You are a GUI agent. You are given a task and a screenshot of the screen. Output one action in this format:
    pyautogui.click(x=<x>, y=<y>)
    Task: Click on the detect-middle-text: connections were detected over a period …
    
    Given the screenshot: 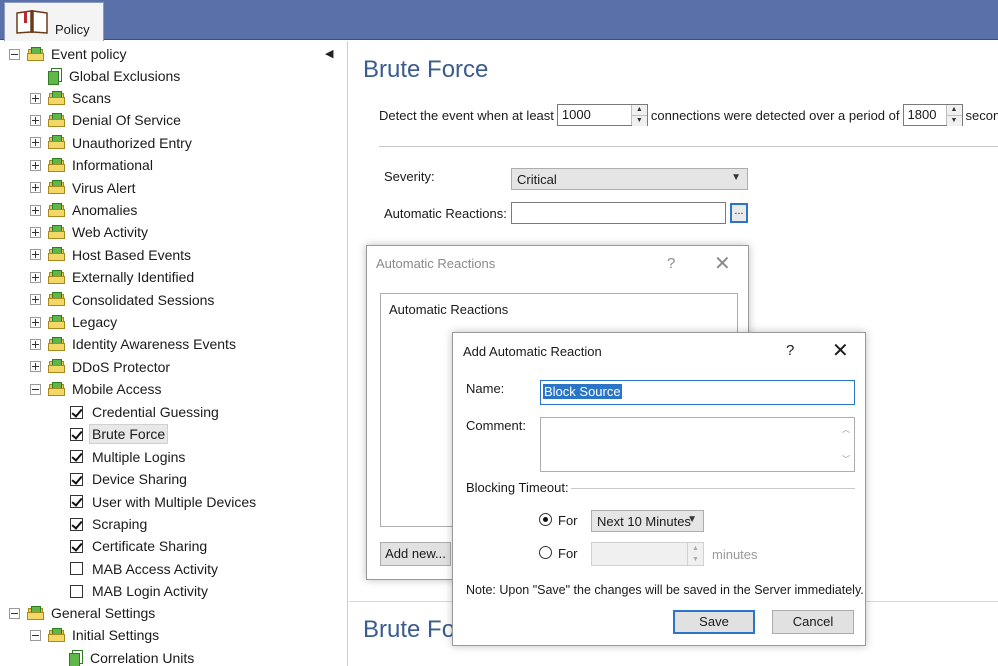 What is the action you would take?
    pyautogui.click(x=775, y=115)
    